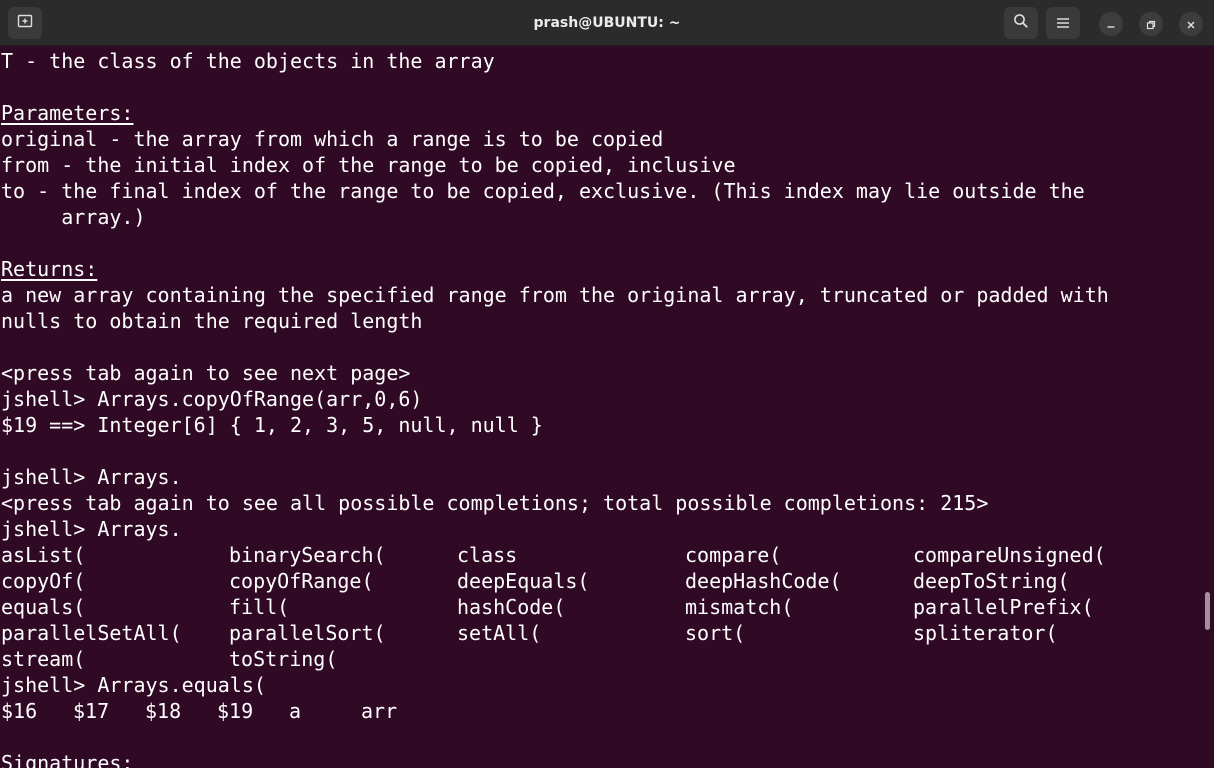  Describe the element at coordinates (307, 555) in the screenshot. I see `completion-item: binarySearch(` at that location.